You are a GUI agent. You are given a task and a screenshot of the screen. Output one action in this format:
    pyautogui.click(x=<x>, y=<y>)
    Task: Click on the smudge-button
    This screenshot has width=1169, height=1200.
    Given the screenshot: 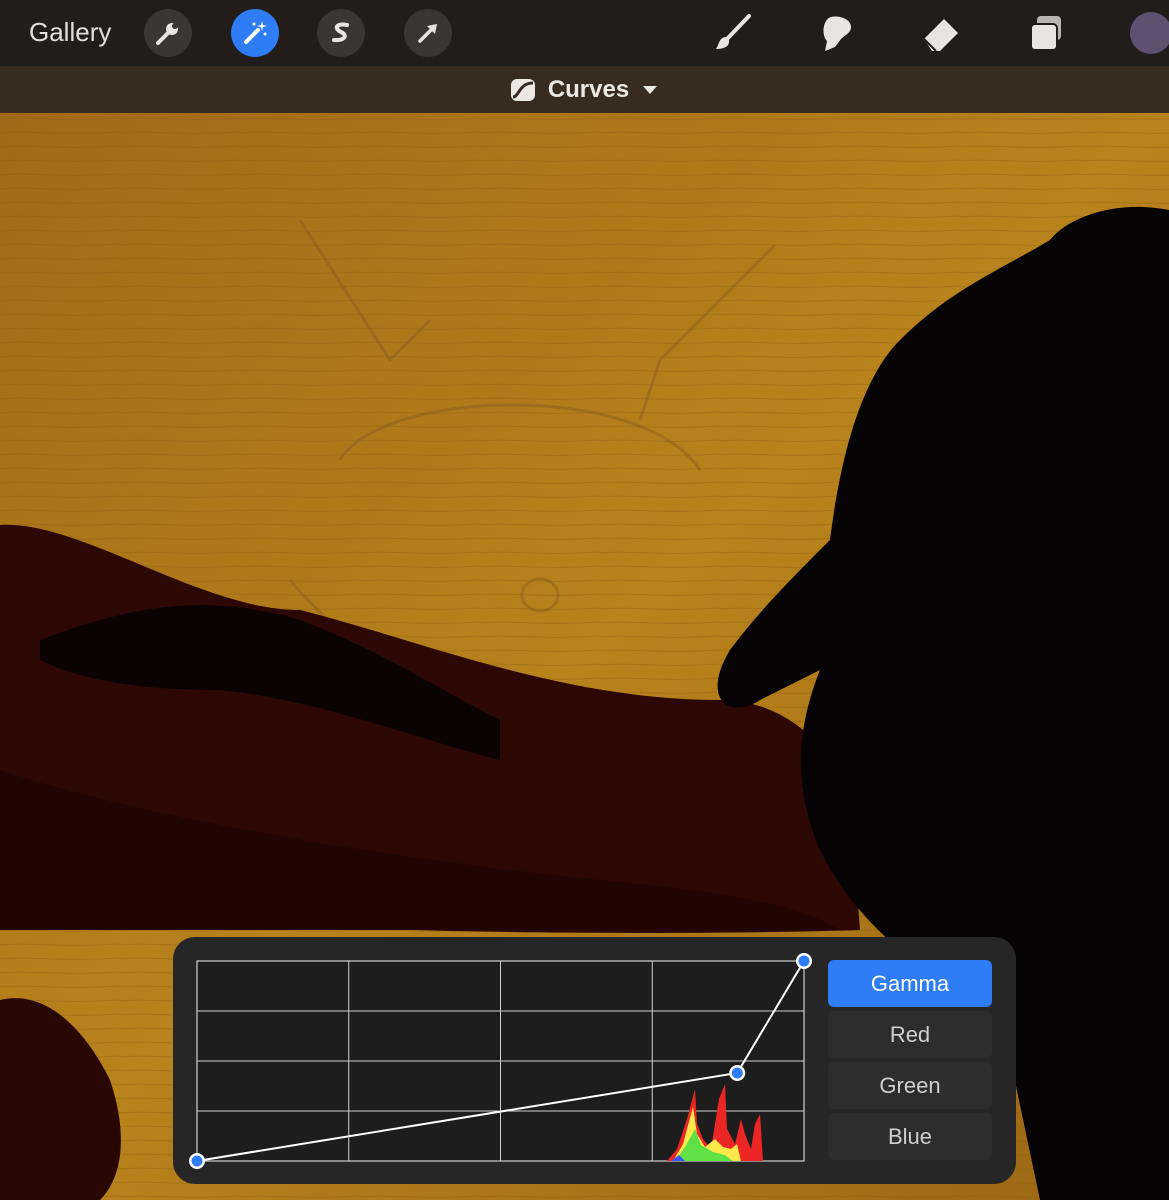 What is the action you would take?
    pyautogui.click(x=837, y=33)
    